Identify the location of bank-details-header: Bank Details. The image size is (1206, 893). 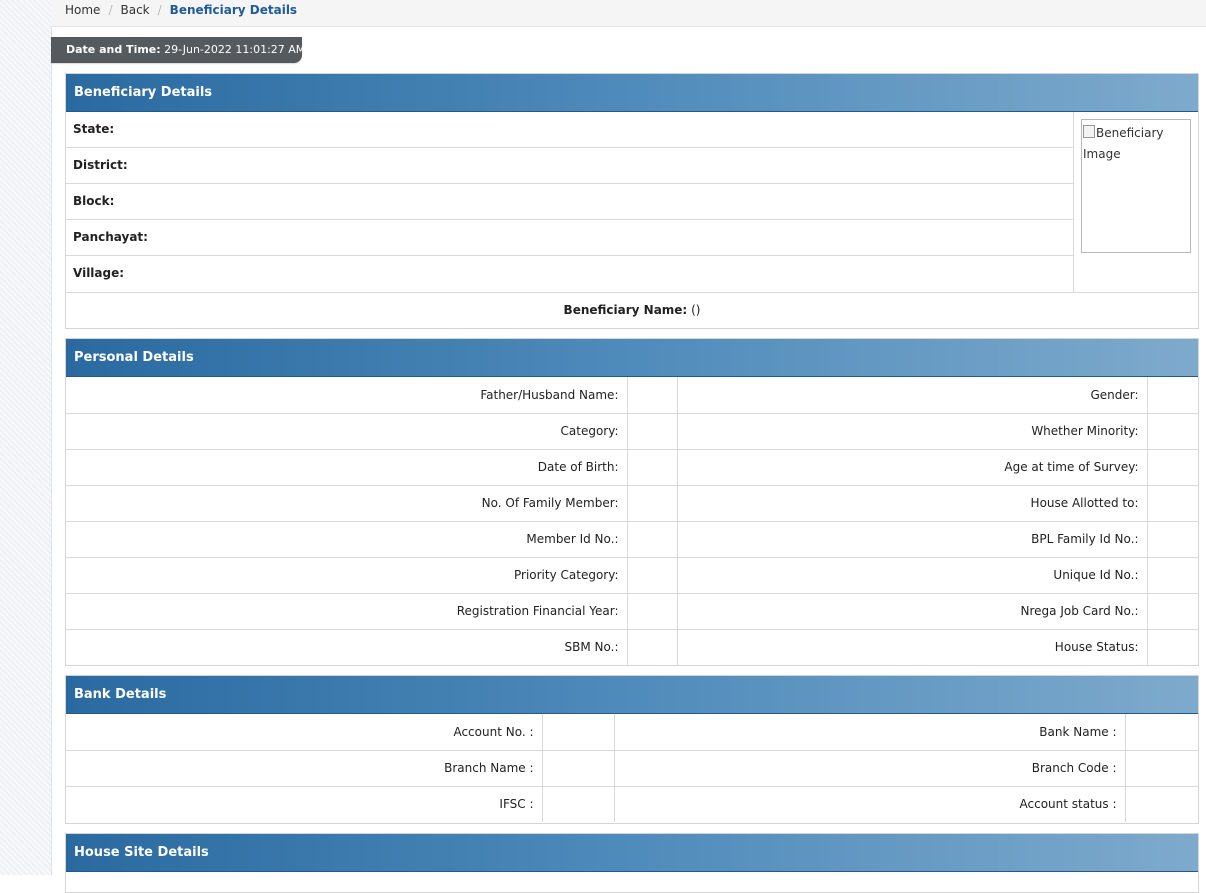
(632, 695).